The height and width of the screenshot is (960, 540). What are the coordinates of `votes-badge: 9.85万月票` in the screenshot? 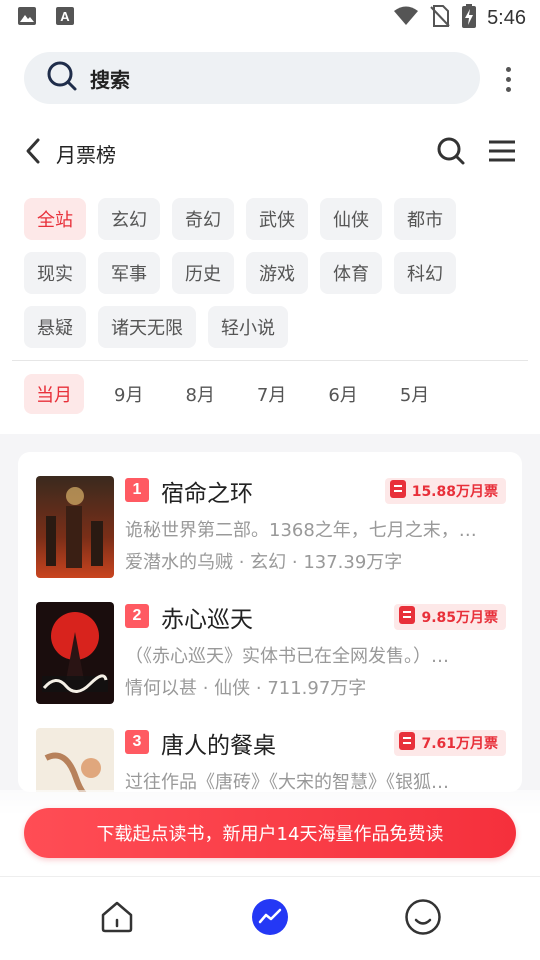 It's located at (450, 617).